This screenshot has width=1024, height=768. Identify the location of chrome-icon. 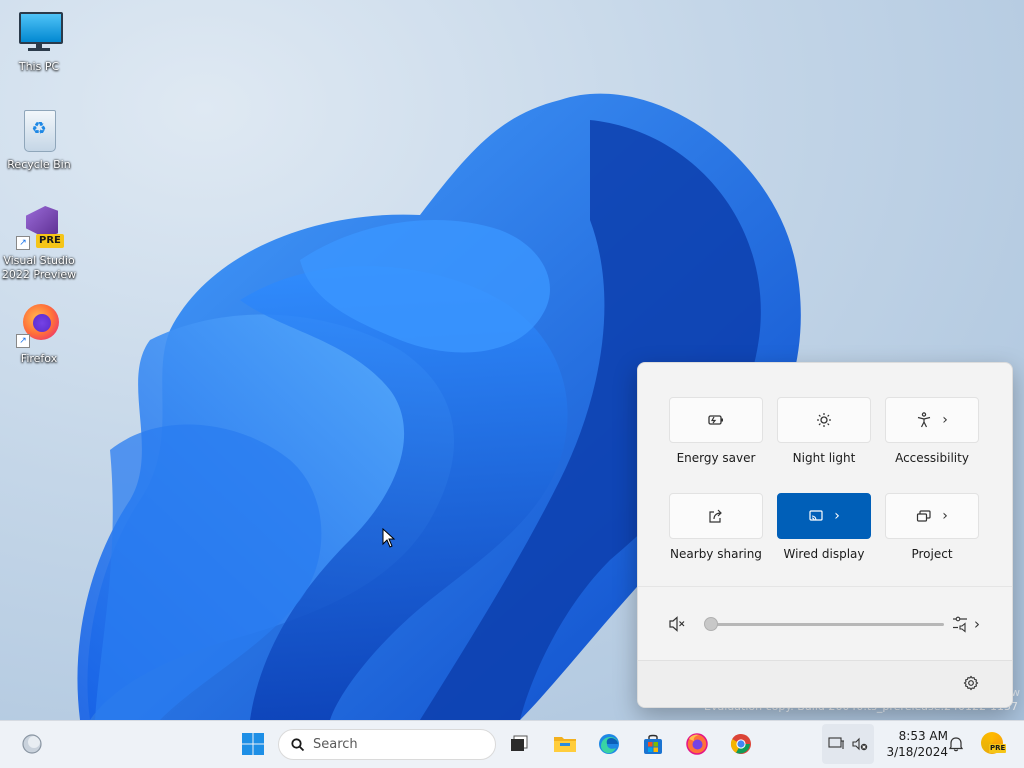
(740, 743).